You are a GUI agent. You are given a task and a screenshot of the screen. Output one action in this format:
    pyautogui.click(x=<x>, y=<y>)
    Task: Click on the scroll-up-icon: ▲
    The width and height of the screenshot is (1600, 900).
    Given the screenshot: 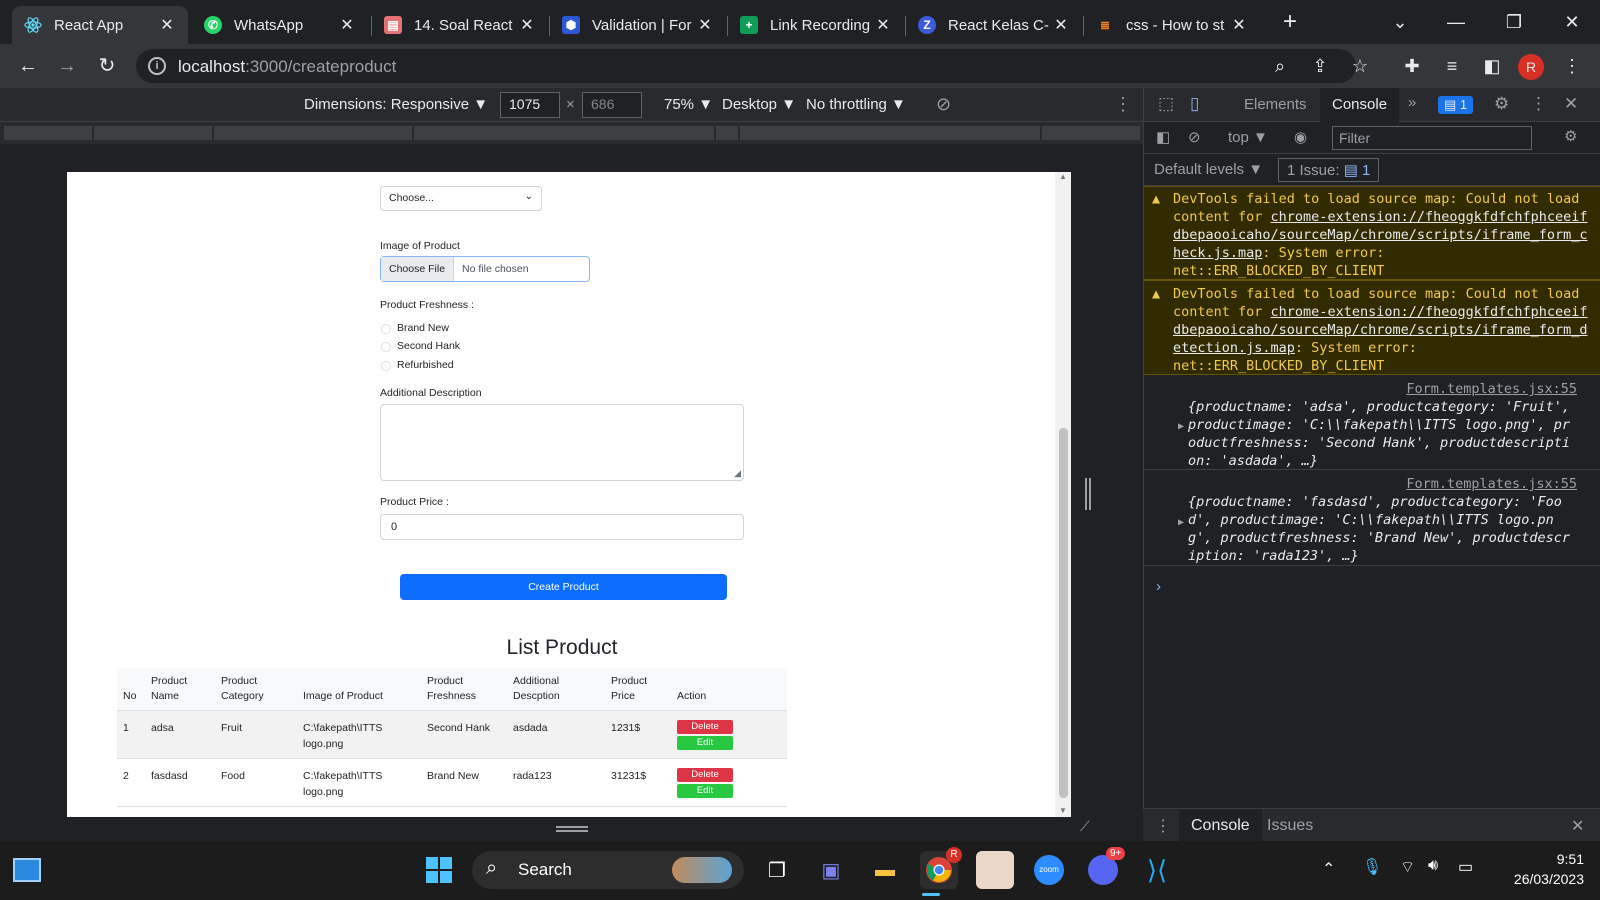 What is the action you would take?
    pyautogui.click(x=1063, y=176)
    